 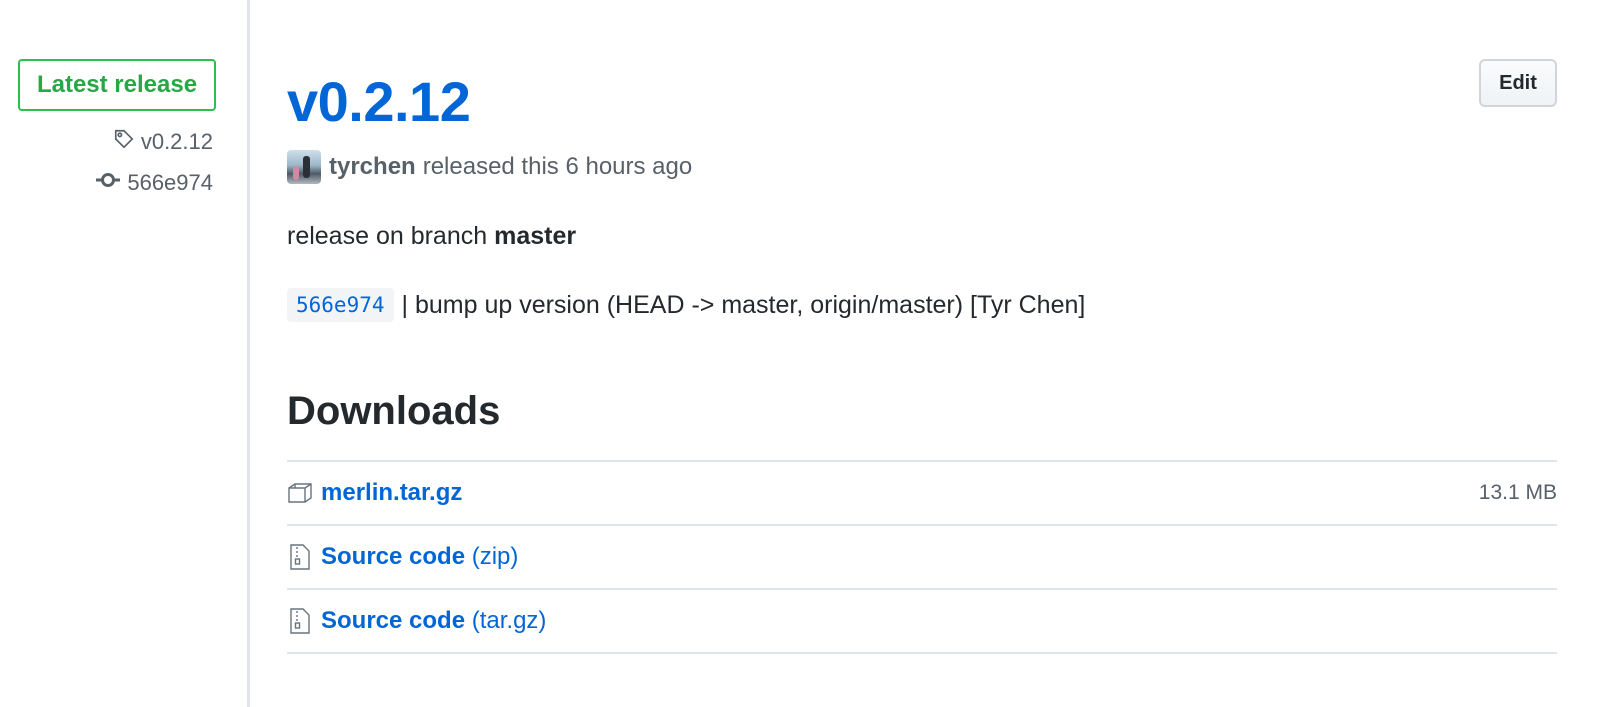 What do you see at coordinates (108, 183) in the screenshot?
I see `commit-icon` at bounding box center [108, 183].